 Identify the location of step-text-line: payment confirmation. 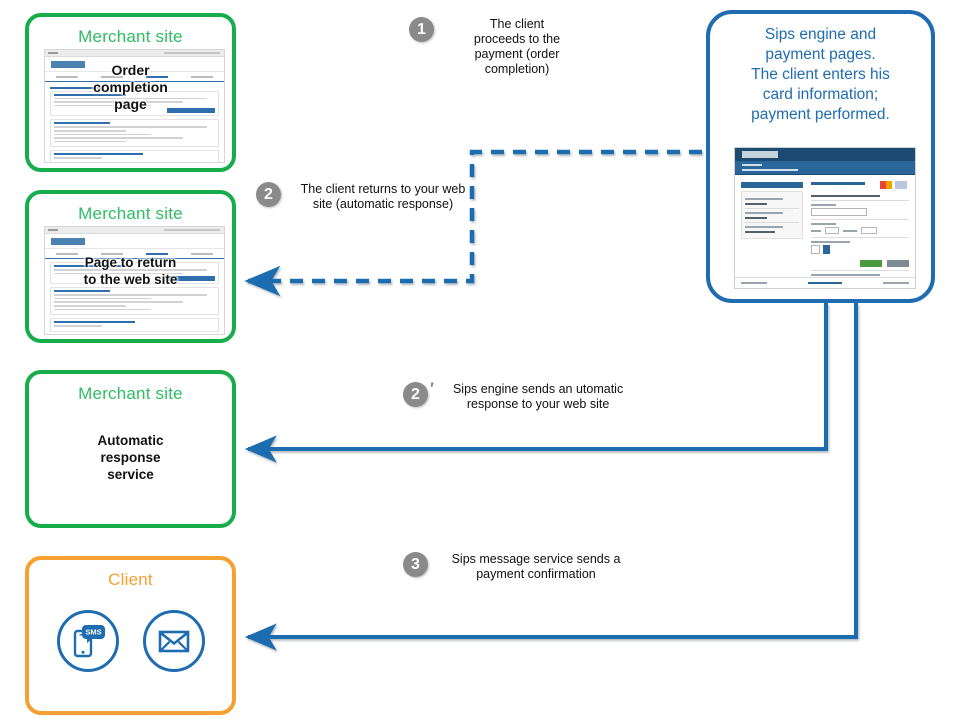
(536, 574).